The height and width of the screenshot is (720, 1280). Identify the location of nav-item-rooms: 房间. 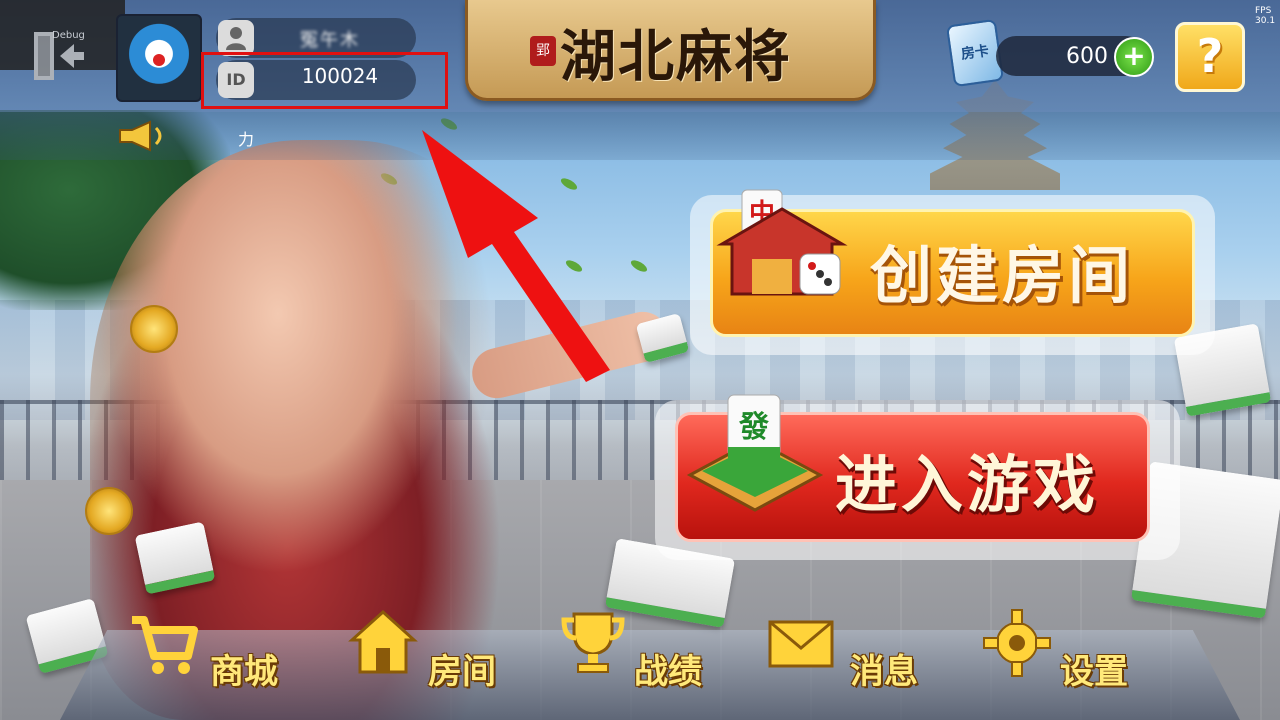
(433, 658).